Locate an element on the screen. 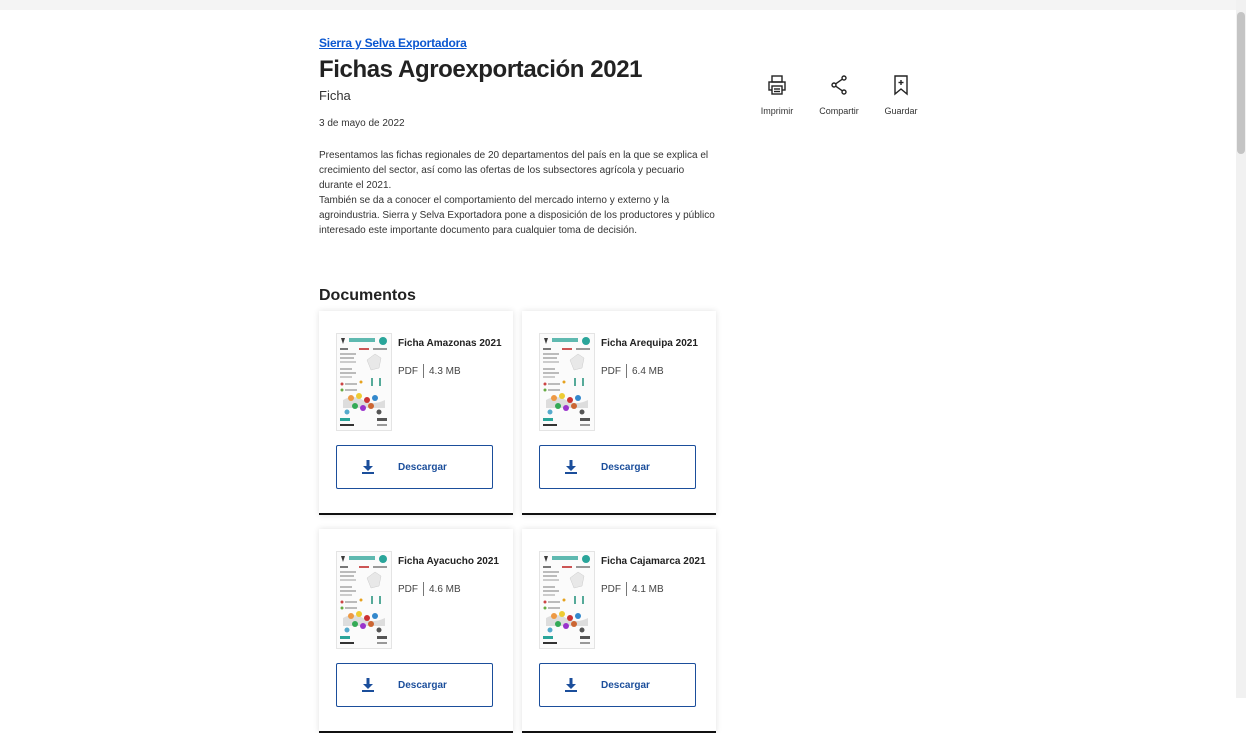  save-button: Guardar is located at coordinates (901, 95).